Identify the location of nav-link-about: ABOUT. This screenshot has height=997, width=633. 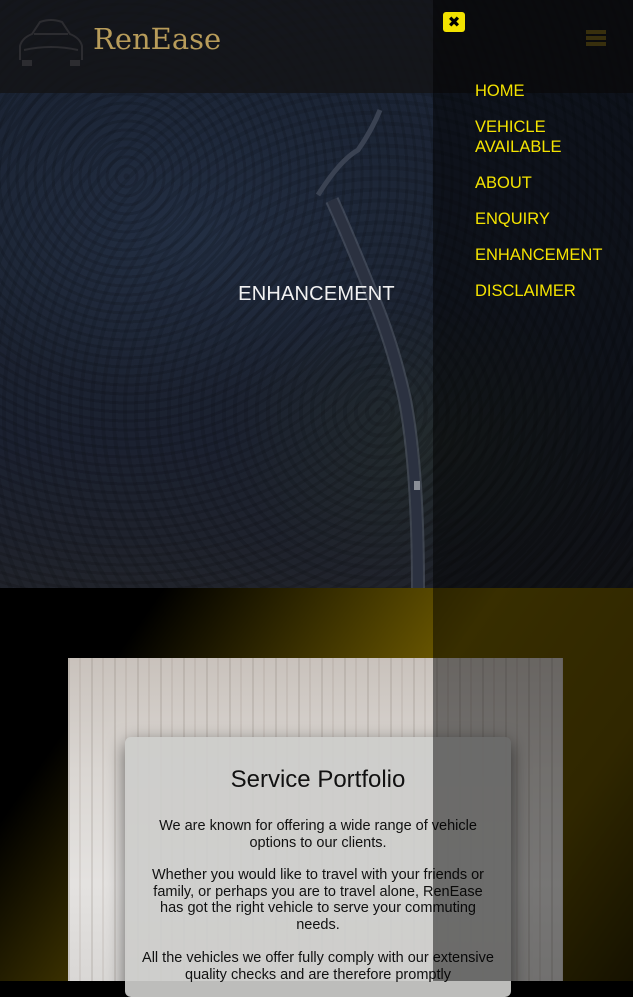
(550, 183).